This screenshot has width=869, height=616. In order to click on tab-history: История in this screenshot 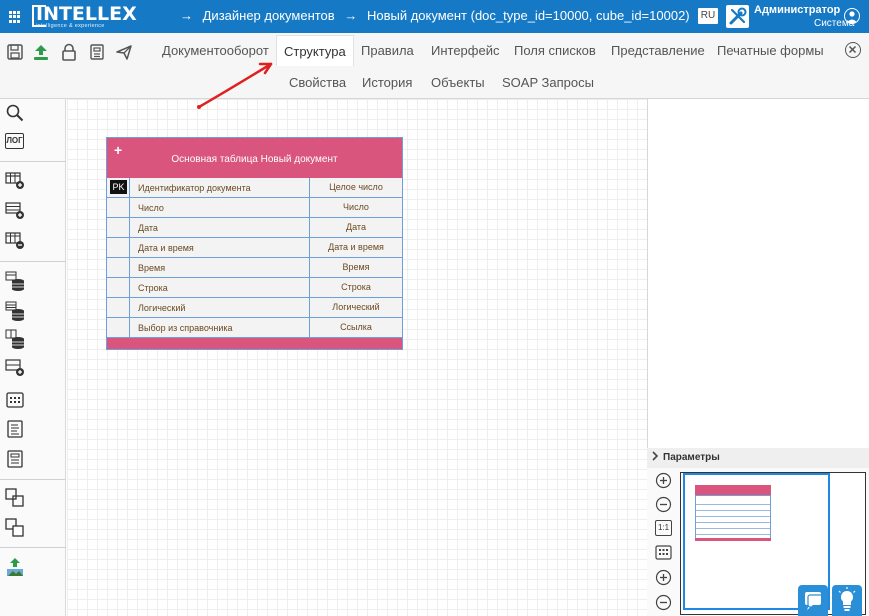, I will do `click(387, 82)`.